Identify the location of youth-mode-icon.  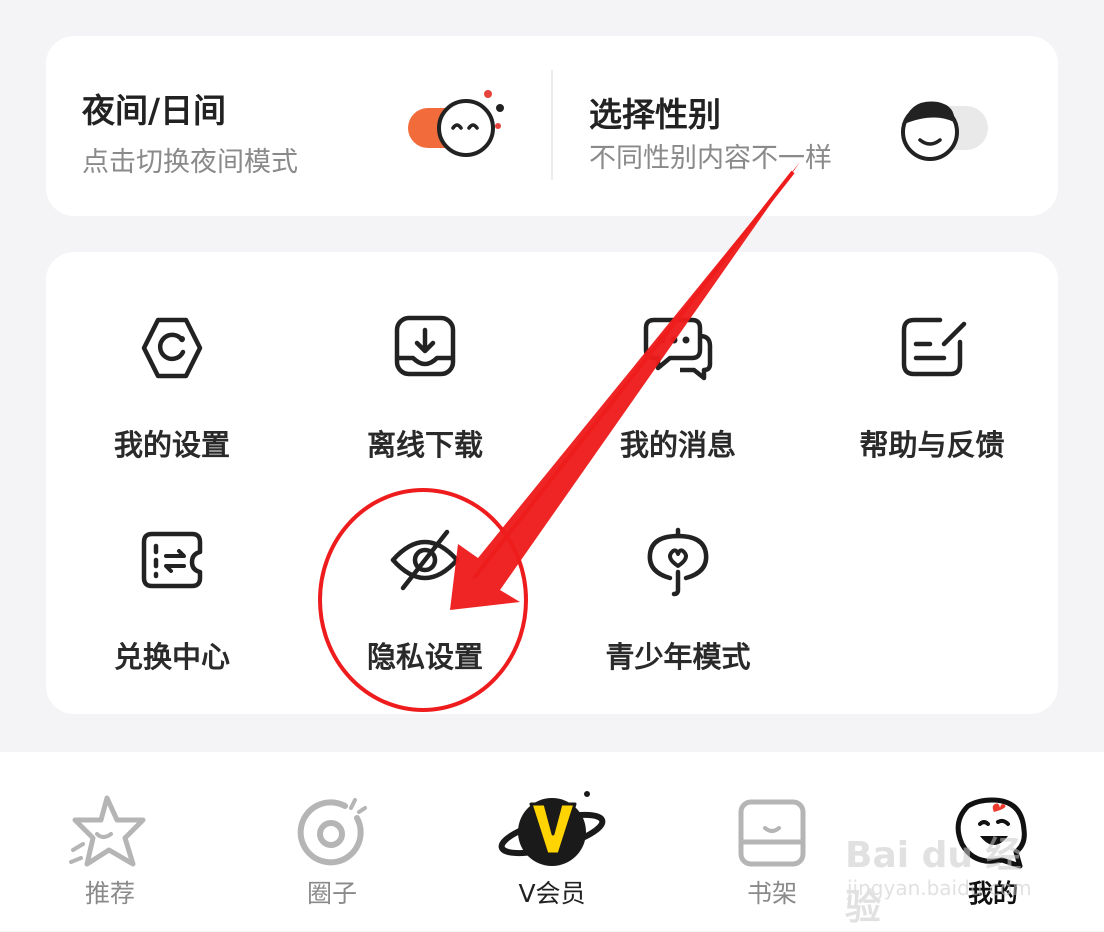
(678, 562).